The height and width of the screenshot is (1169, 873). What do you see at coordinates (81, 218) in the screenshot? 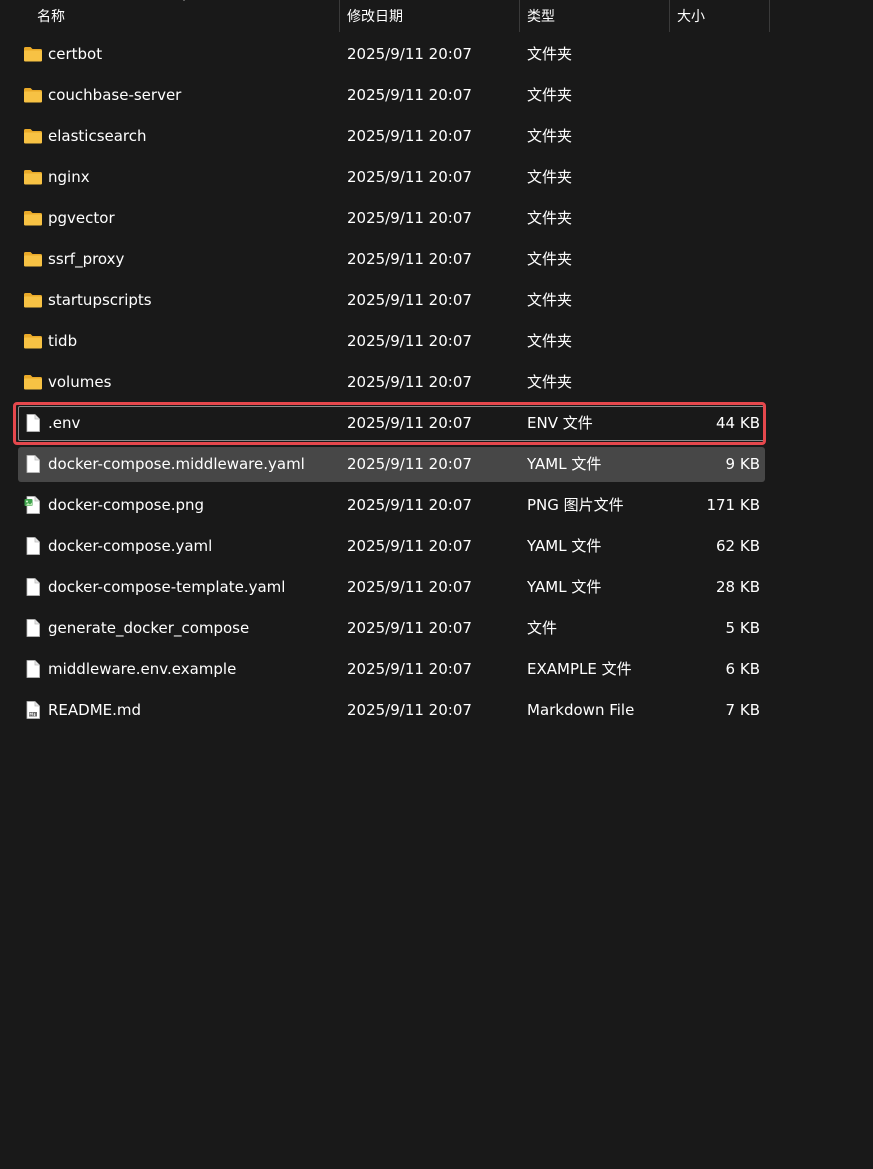
I see `file-name: pgvector` at bounding box center [81, 218].